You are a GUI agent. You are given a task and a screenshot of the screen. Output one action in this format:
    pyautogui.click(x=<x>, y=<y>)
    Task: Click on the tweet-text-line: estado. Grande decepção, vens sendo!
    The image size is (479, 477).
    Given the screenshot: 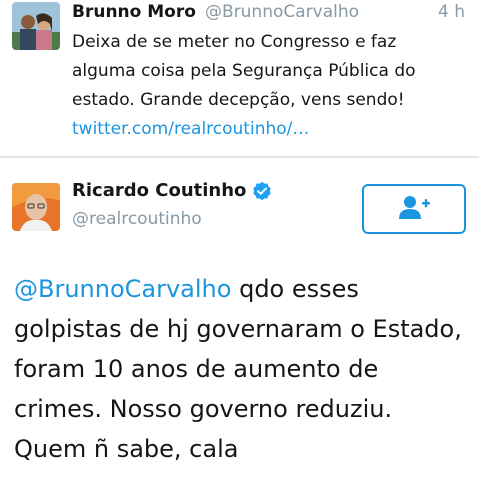 What is the action you would take?
    pyautogui.click(x=238, y=100)
    